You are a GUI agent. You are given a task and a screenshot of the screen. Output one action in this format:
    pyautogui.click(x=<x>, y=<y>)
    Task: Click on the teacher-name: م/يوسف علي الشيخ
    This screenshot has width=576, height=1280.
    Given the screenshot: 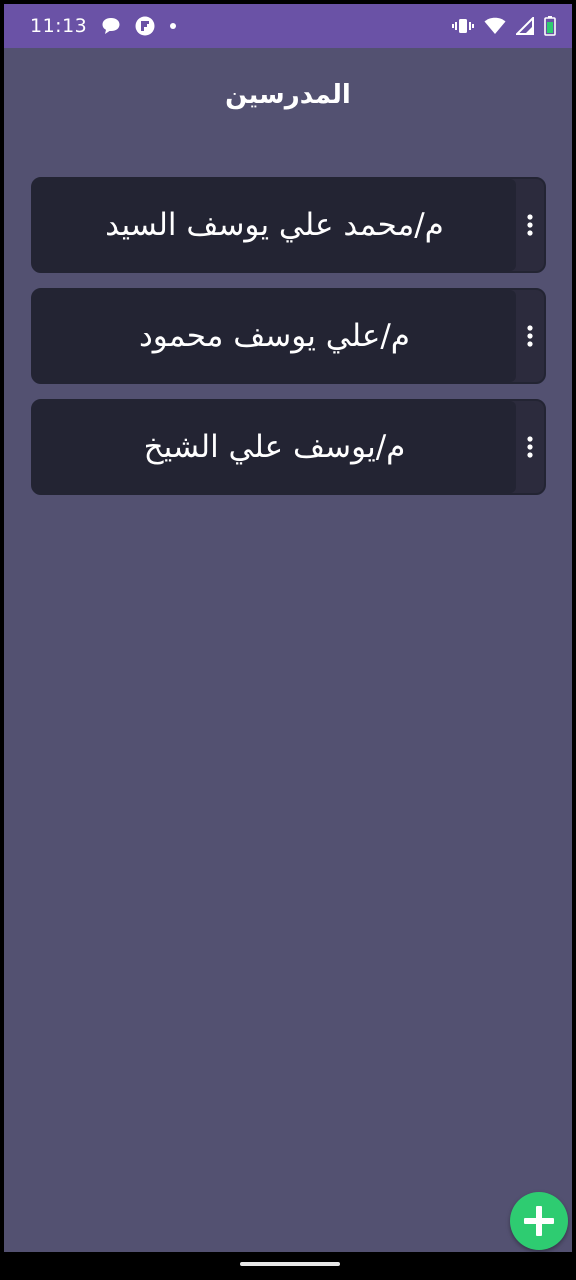 What is the action you would take?
    pyautogui.click(x=274, y=447)
    